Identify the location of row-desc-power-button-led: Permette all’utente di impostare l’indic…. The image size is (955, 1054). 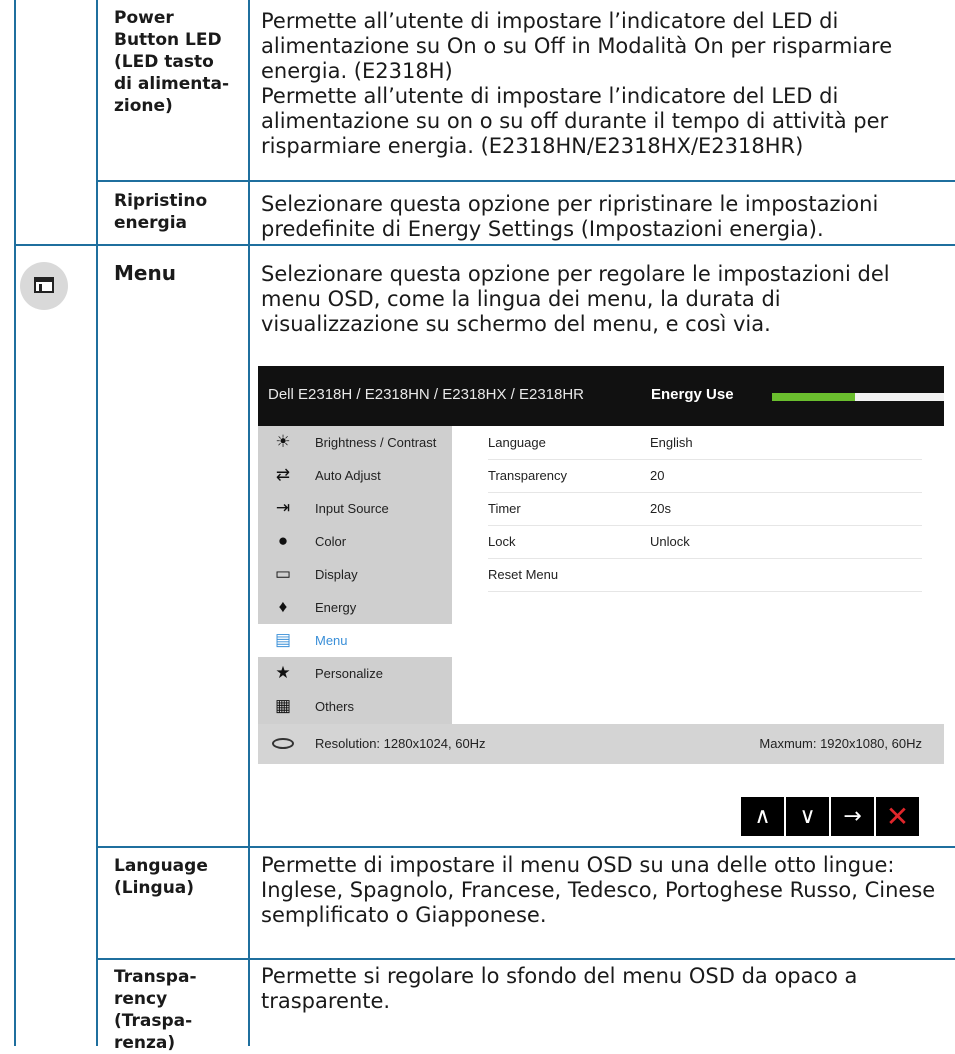
(577, 83).